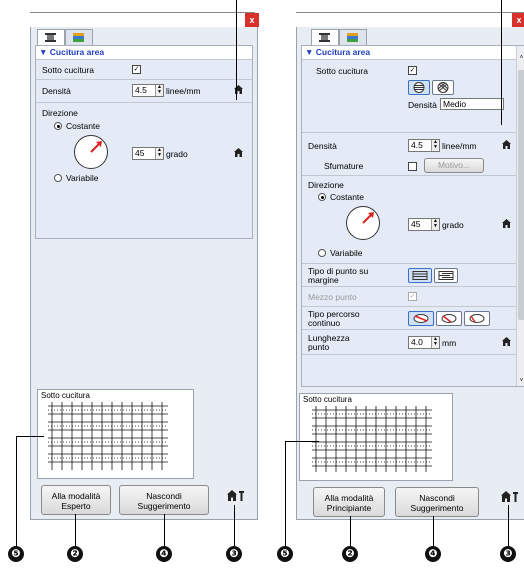 Image resolution: width=524 pixels, height=574 pixels. Describe the element at coordinates (437, 508) in the screenshot. I see `hints-button-line2: Suggerimento` at that location.